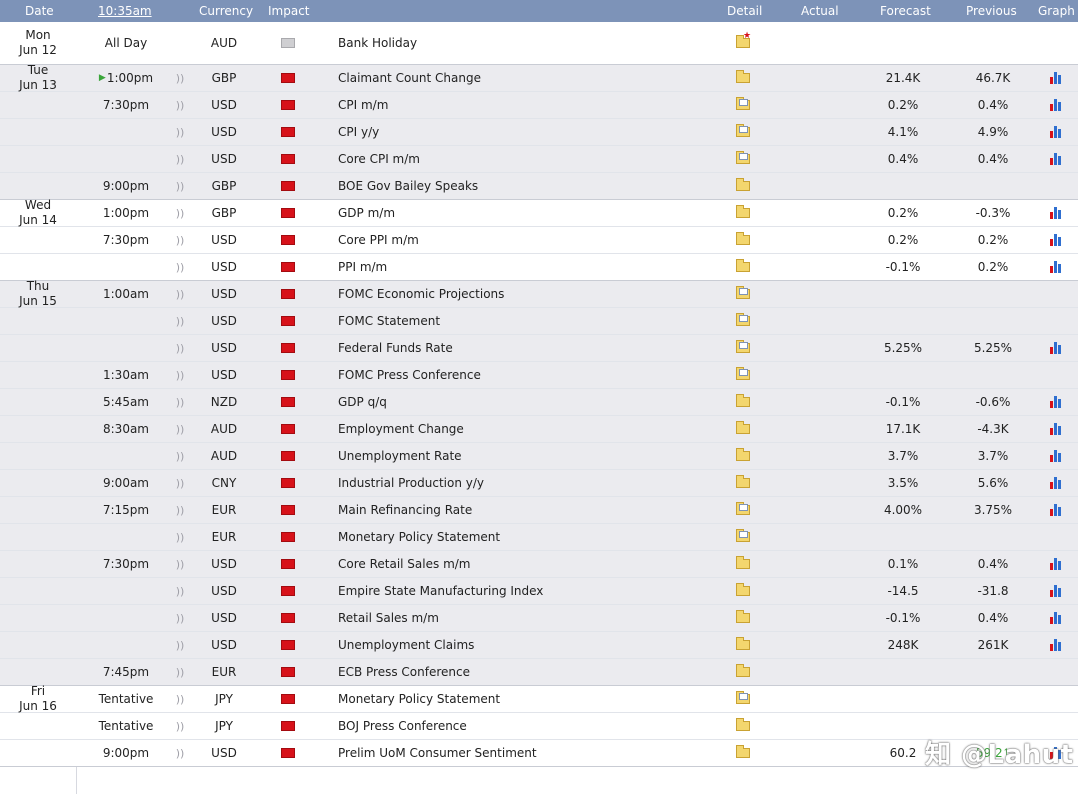 Image resolution: width=1078 pixels, height=794 pixels. What do you see at coordinates (528, 267) in the screenshot?
I see `event-cell: PPI m/m` at bounding box center [528, 267].